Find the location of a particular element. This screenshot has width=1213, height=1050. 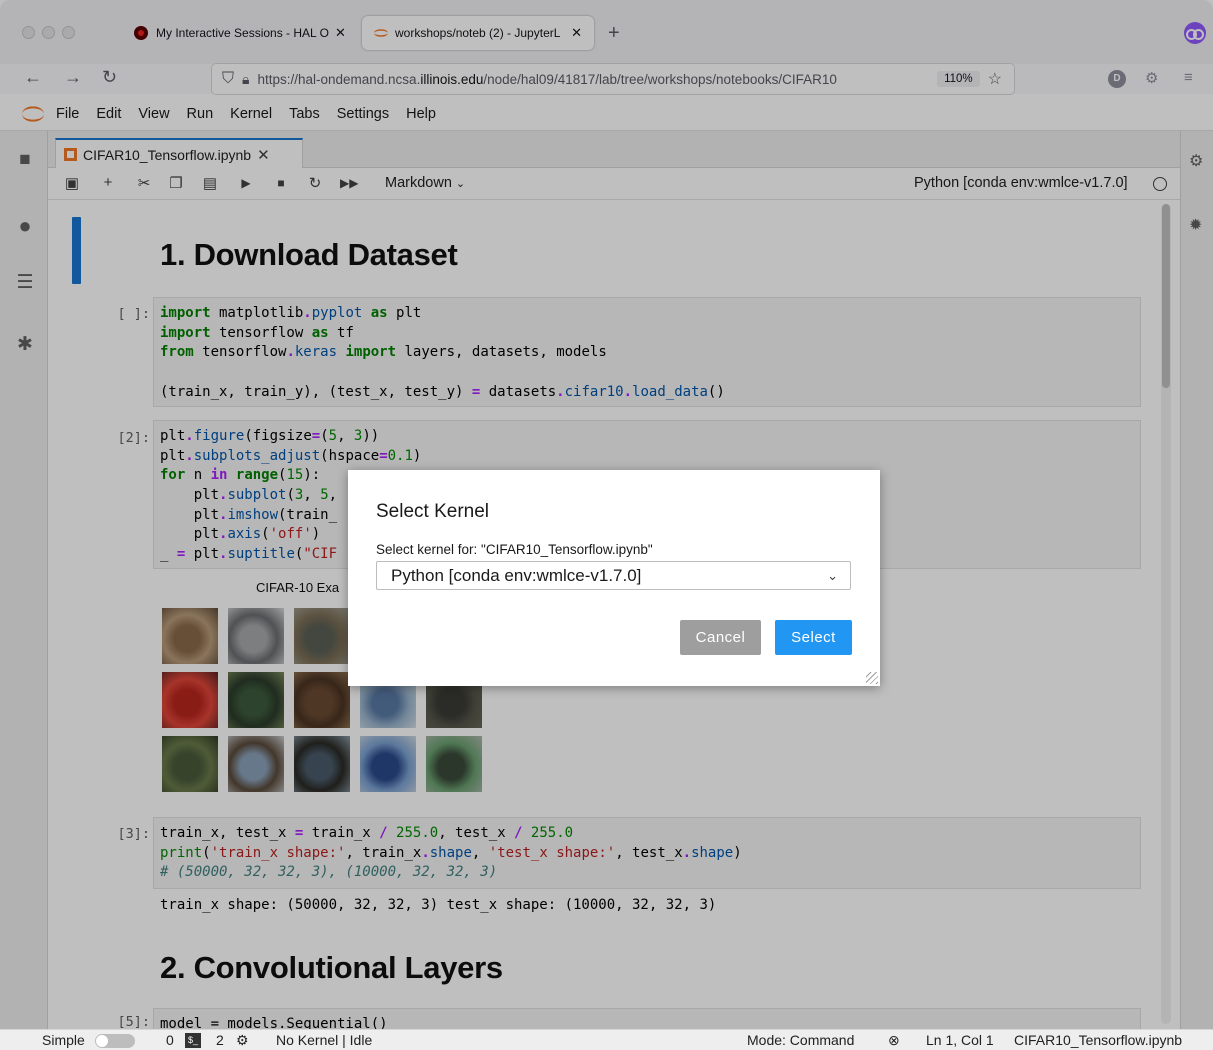

kernel-chip-icon: ⚙ is located at coordinates (242, 1040).